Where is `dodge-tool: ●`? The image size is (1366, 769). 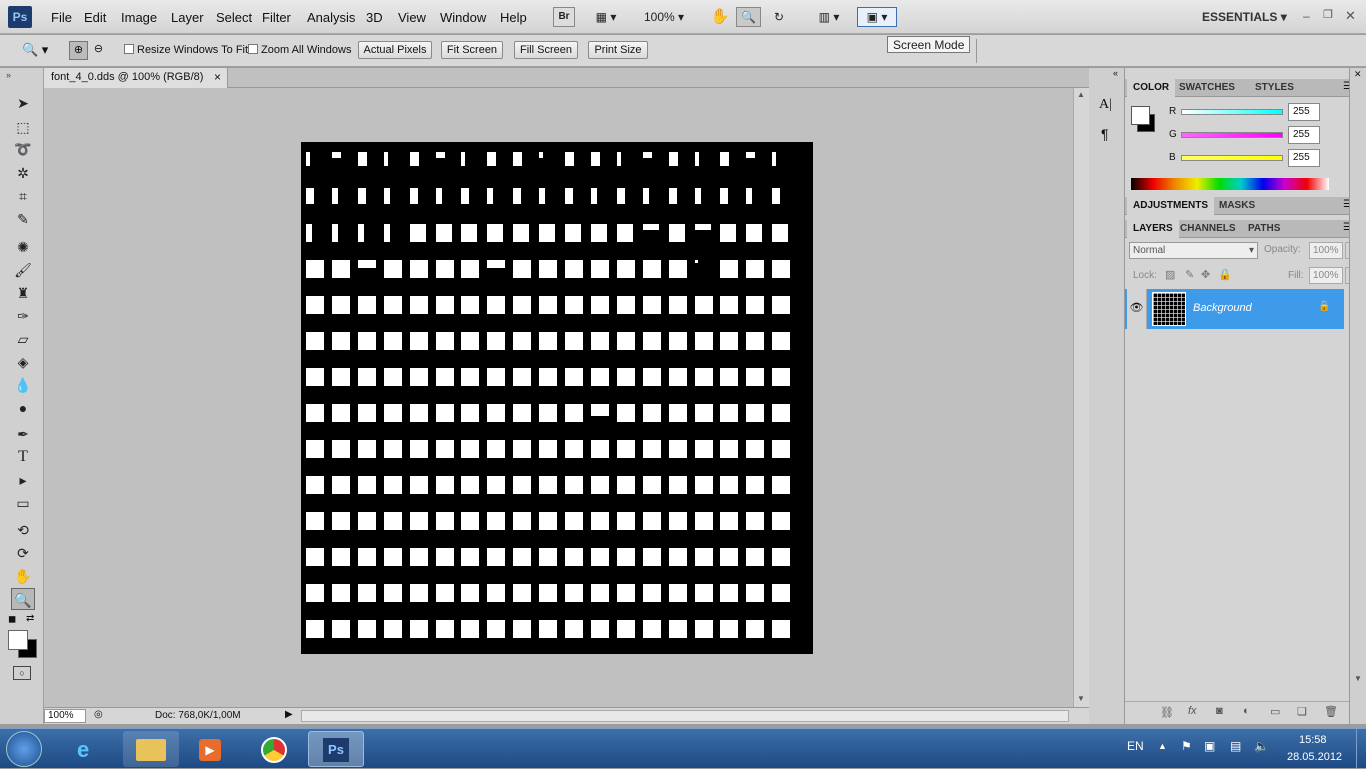
dodge-tool: ● is located at coordinates (23, 408).